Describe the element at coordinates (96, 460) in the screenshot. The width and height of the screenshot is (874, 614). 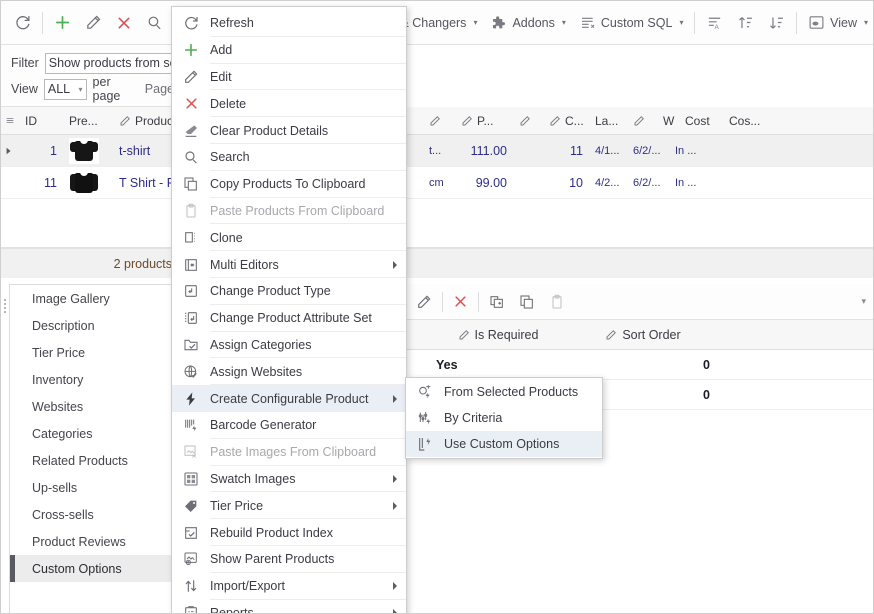
I see `sidebar-item-related-products: Related Products` at that location.